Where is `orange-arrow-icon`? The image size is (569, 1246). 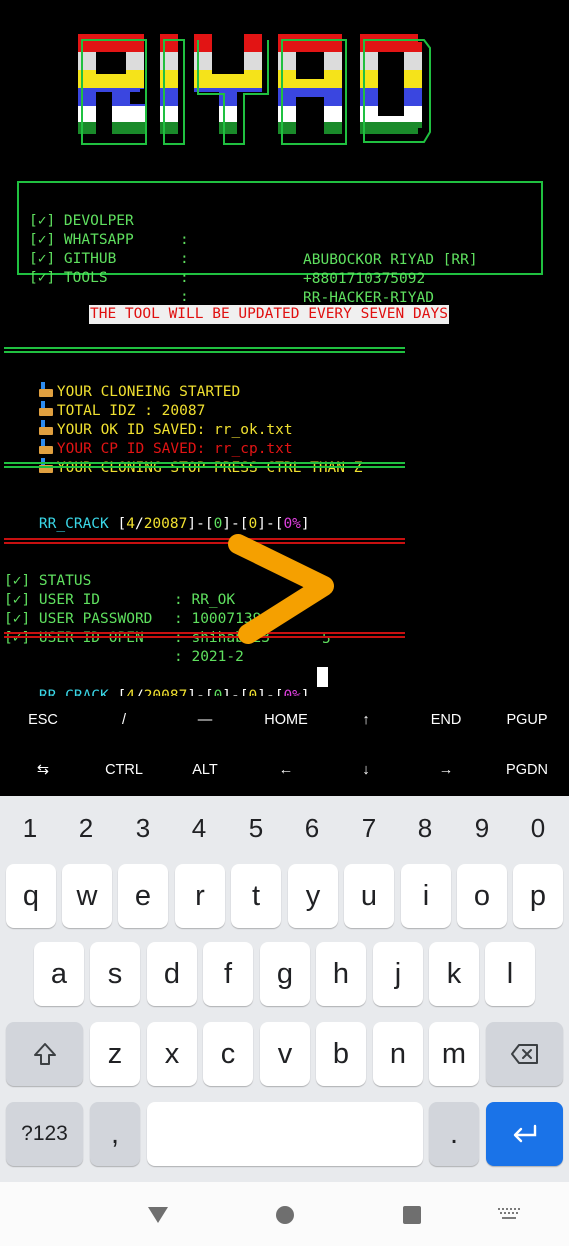
orange-arrow-icon is located at coordinates (281, 589).